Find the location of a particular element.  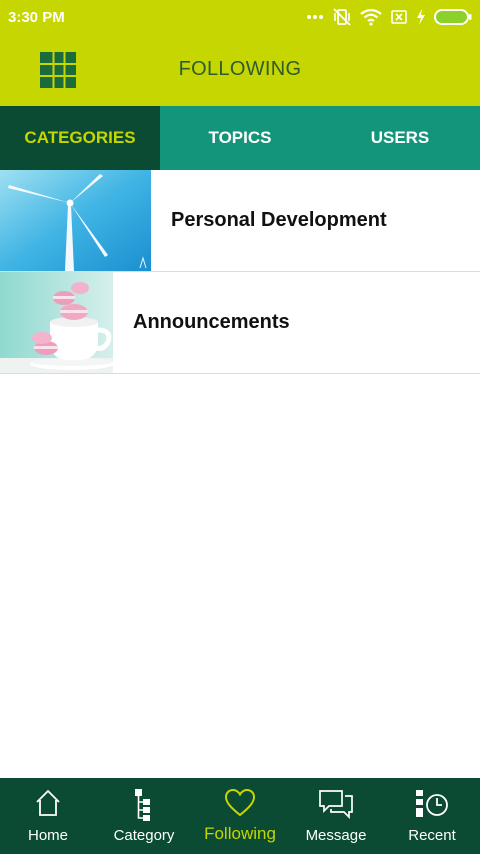

home-icon is located at coordinates (48, 802).